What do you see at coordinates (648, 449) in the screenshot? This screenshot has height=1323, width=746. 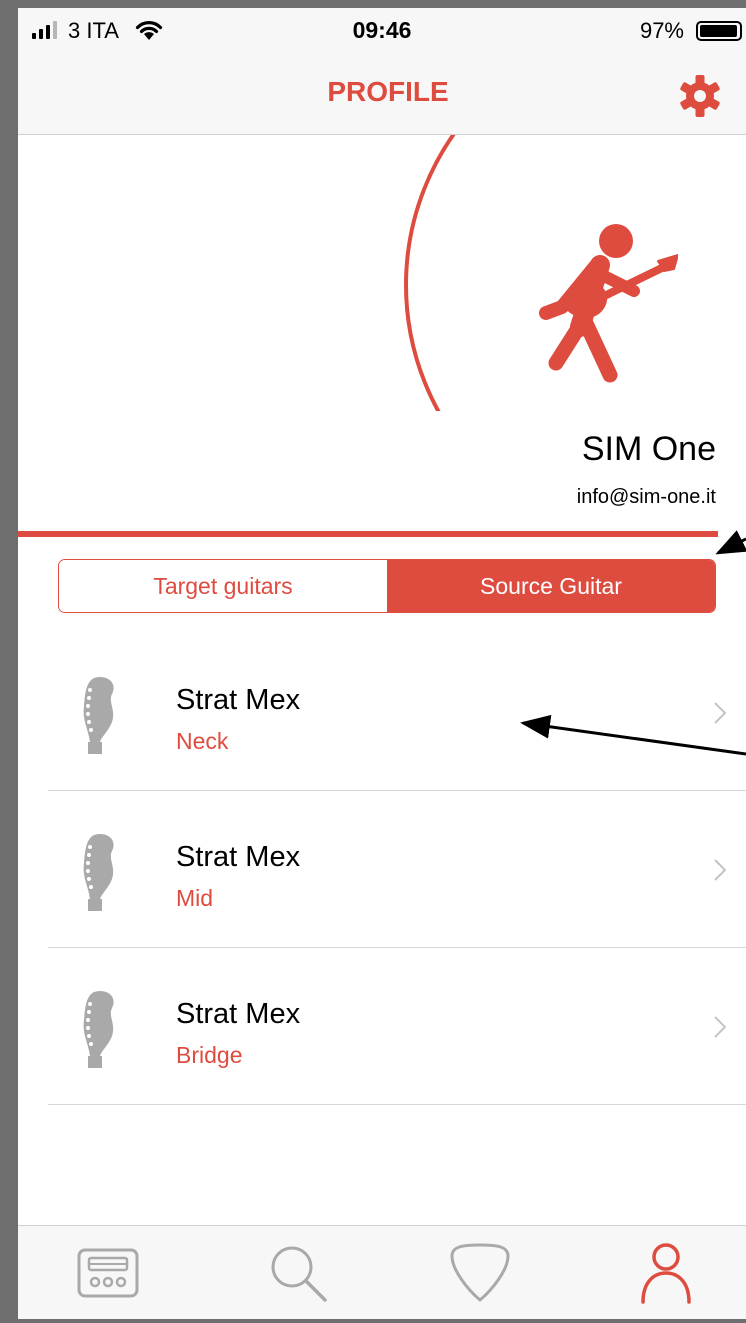 I see `profile-name: SIM One` at bounding box center [648, 449].